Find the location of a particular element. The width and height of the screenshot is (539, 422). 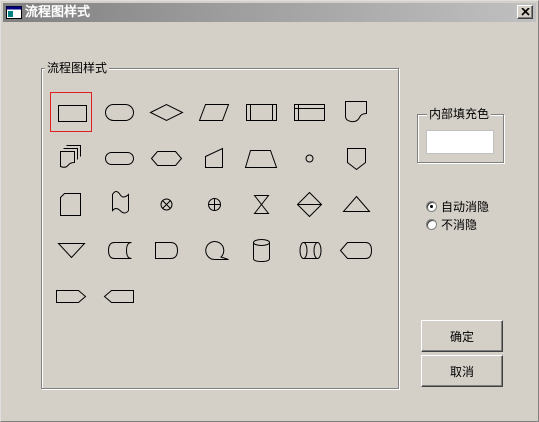

process-rectangle-icon is located at coordinates (72, 113).